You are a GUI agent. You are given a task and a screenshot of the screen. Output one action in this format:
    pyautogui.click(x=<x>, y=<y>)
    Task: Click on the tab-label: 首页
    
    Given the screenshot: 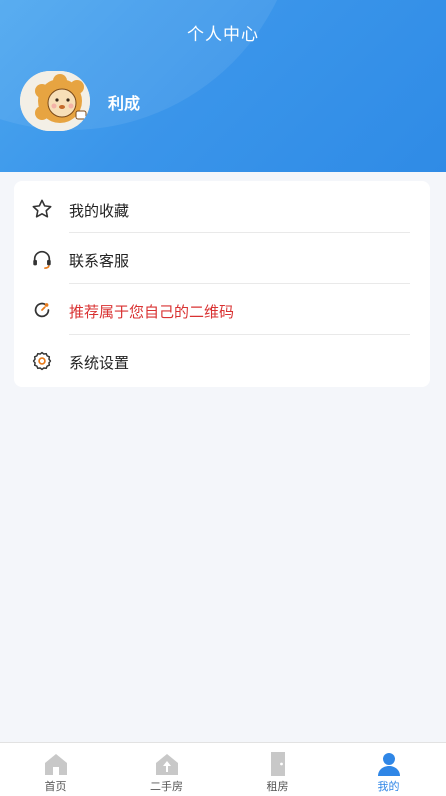 What is the action you would take?
    pyautogui.click(x=55, y=786)
    